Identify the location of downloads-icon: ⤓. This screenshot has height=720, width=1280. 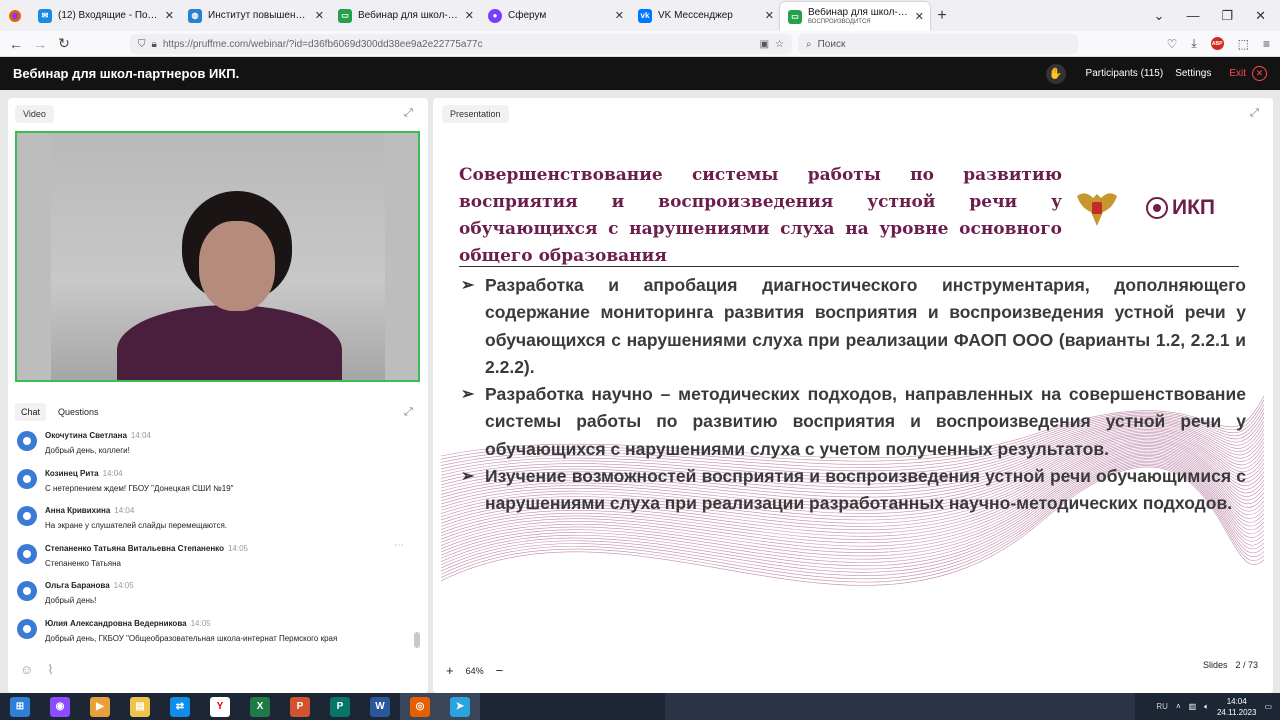
(1193, 43).